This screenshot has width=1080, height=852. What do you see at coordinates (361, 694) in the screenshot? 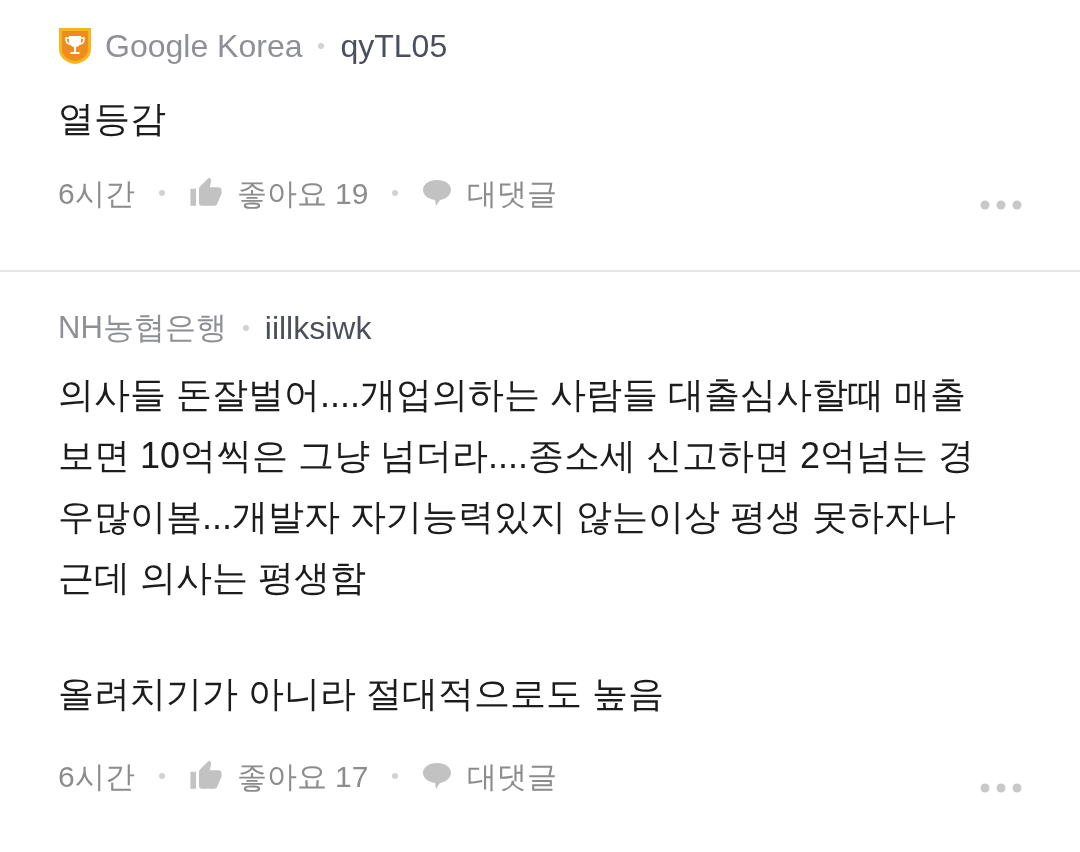
I see `comment-text: 올려치기가 아니라 절대적으로도 높음` at bounding box center [361, 694].